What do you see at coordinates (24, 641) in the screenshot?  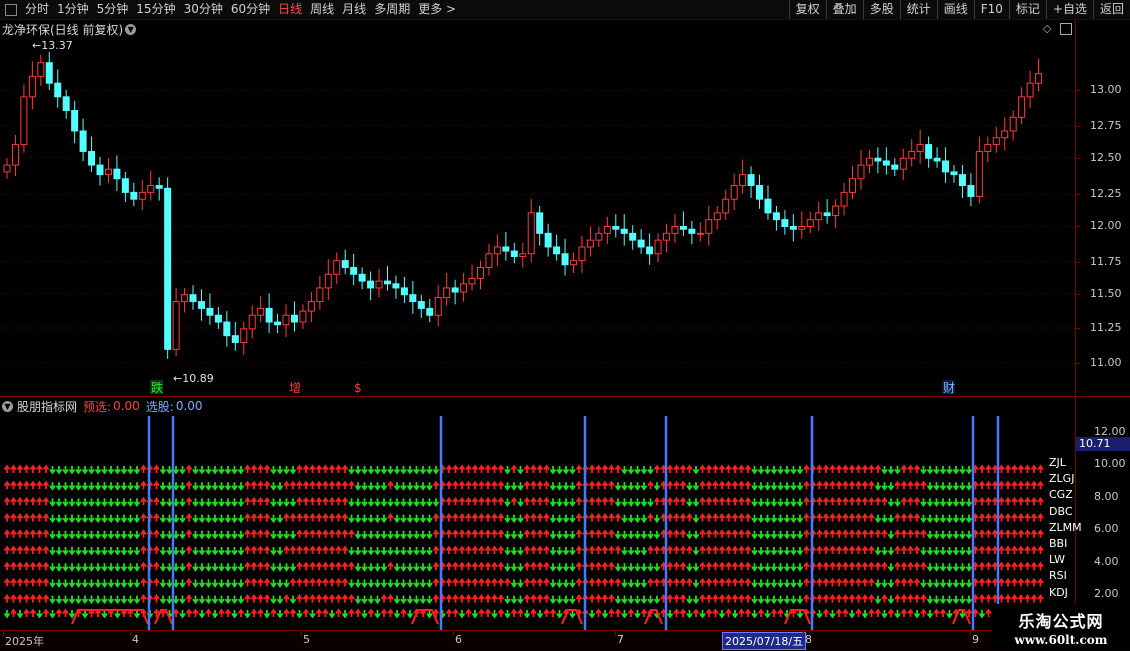 I see `date-label: 2025年` at bounding box center [24, 641].